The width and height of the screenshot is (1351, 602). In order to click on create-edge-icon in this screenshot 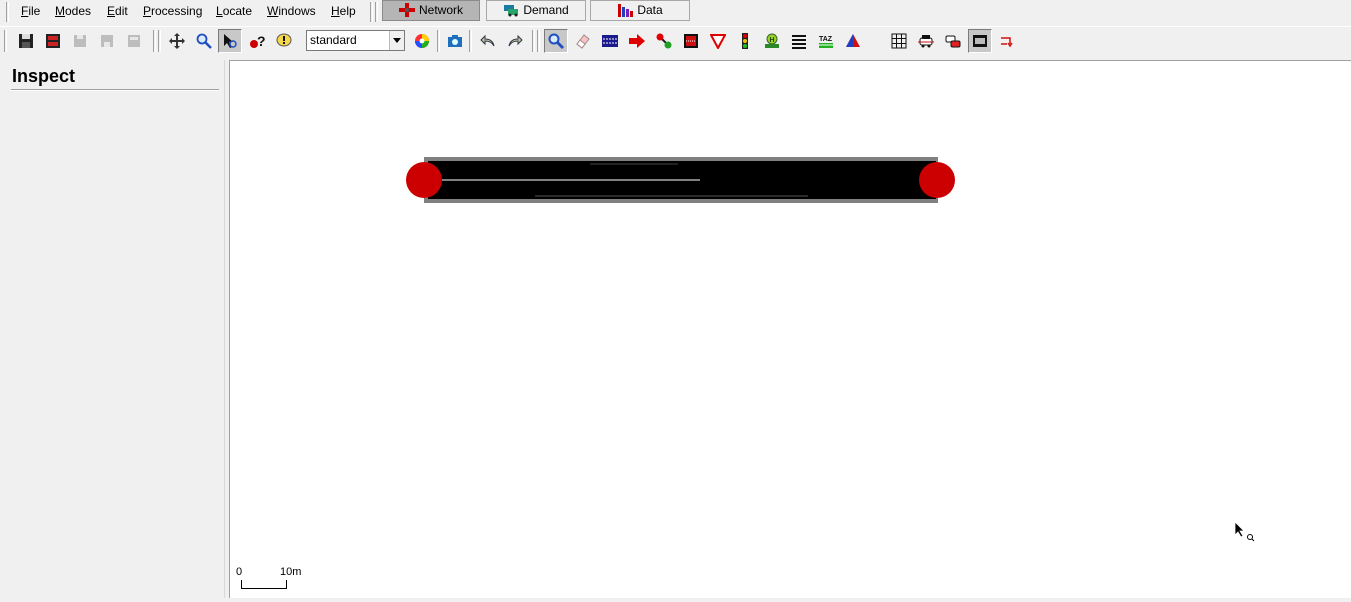, I will do `click(664, 41)`.